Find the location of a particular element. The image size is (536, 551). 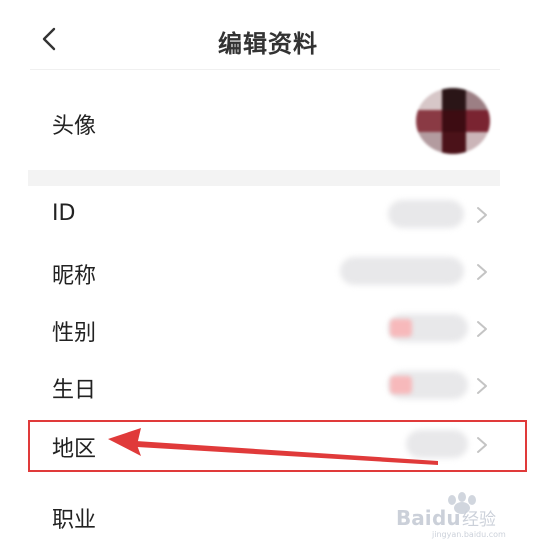

row-occupation: 职业 is located at coordinates (268, 515).